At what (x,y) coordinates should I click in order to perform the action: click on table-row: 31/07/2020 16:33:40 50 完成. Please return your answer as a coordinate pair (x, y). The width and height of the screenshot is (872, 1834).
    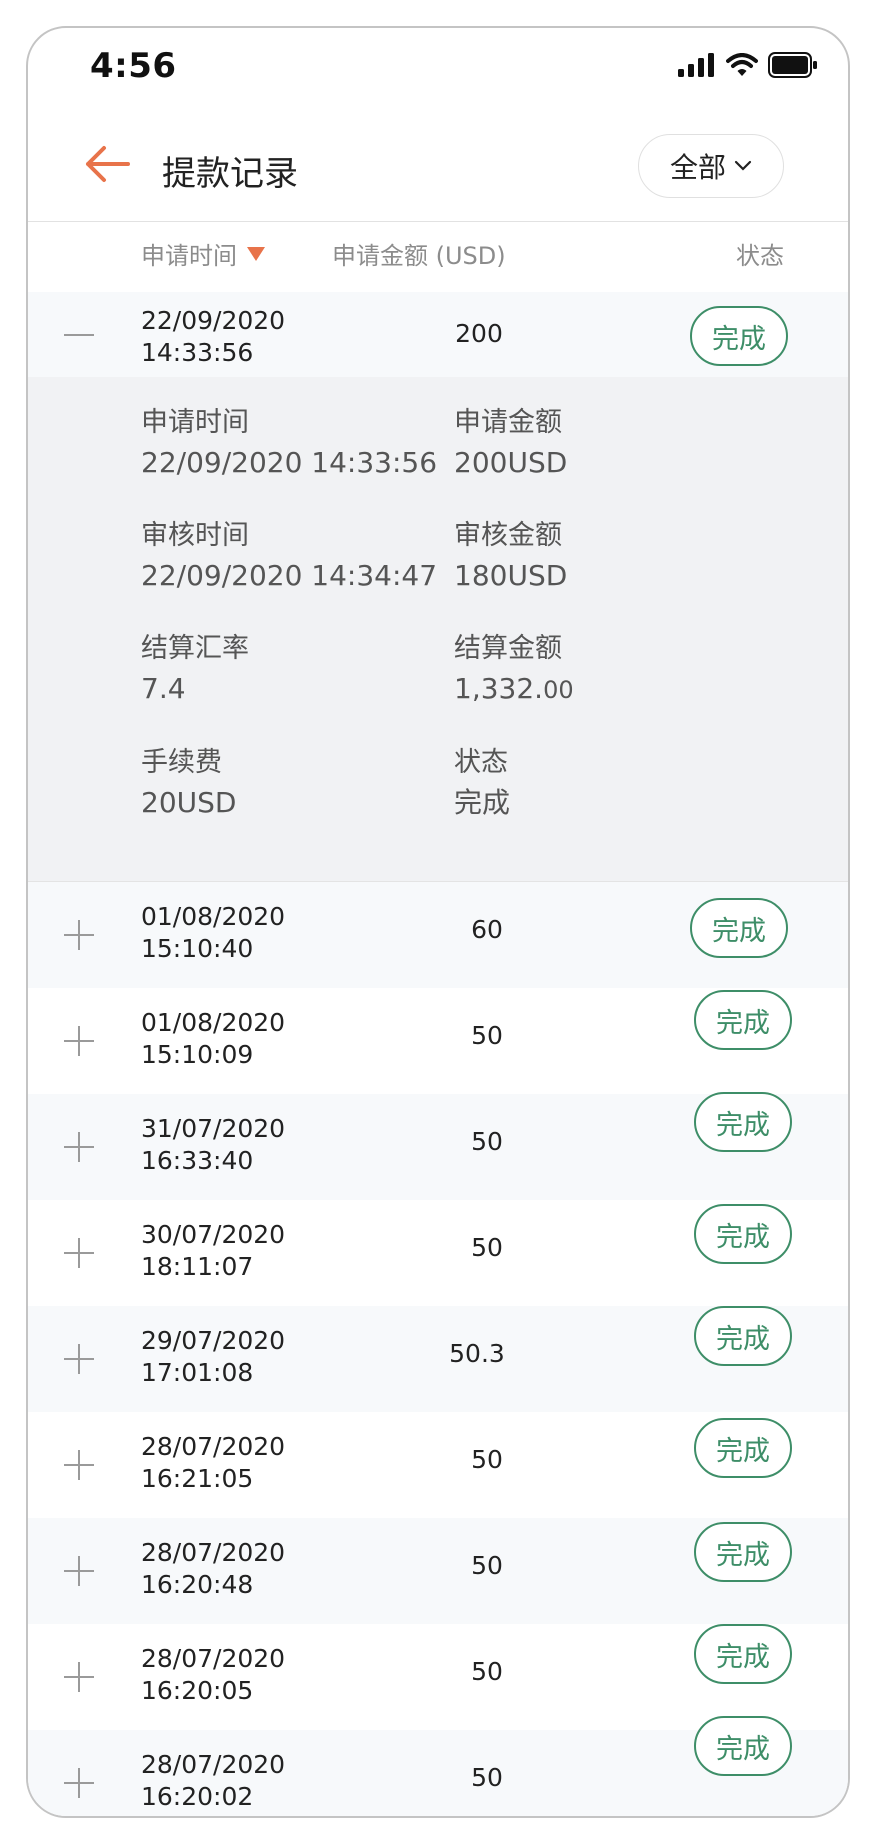
    Looking at the image, I should click on (438, 1146).